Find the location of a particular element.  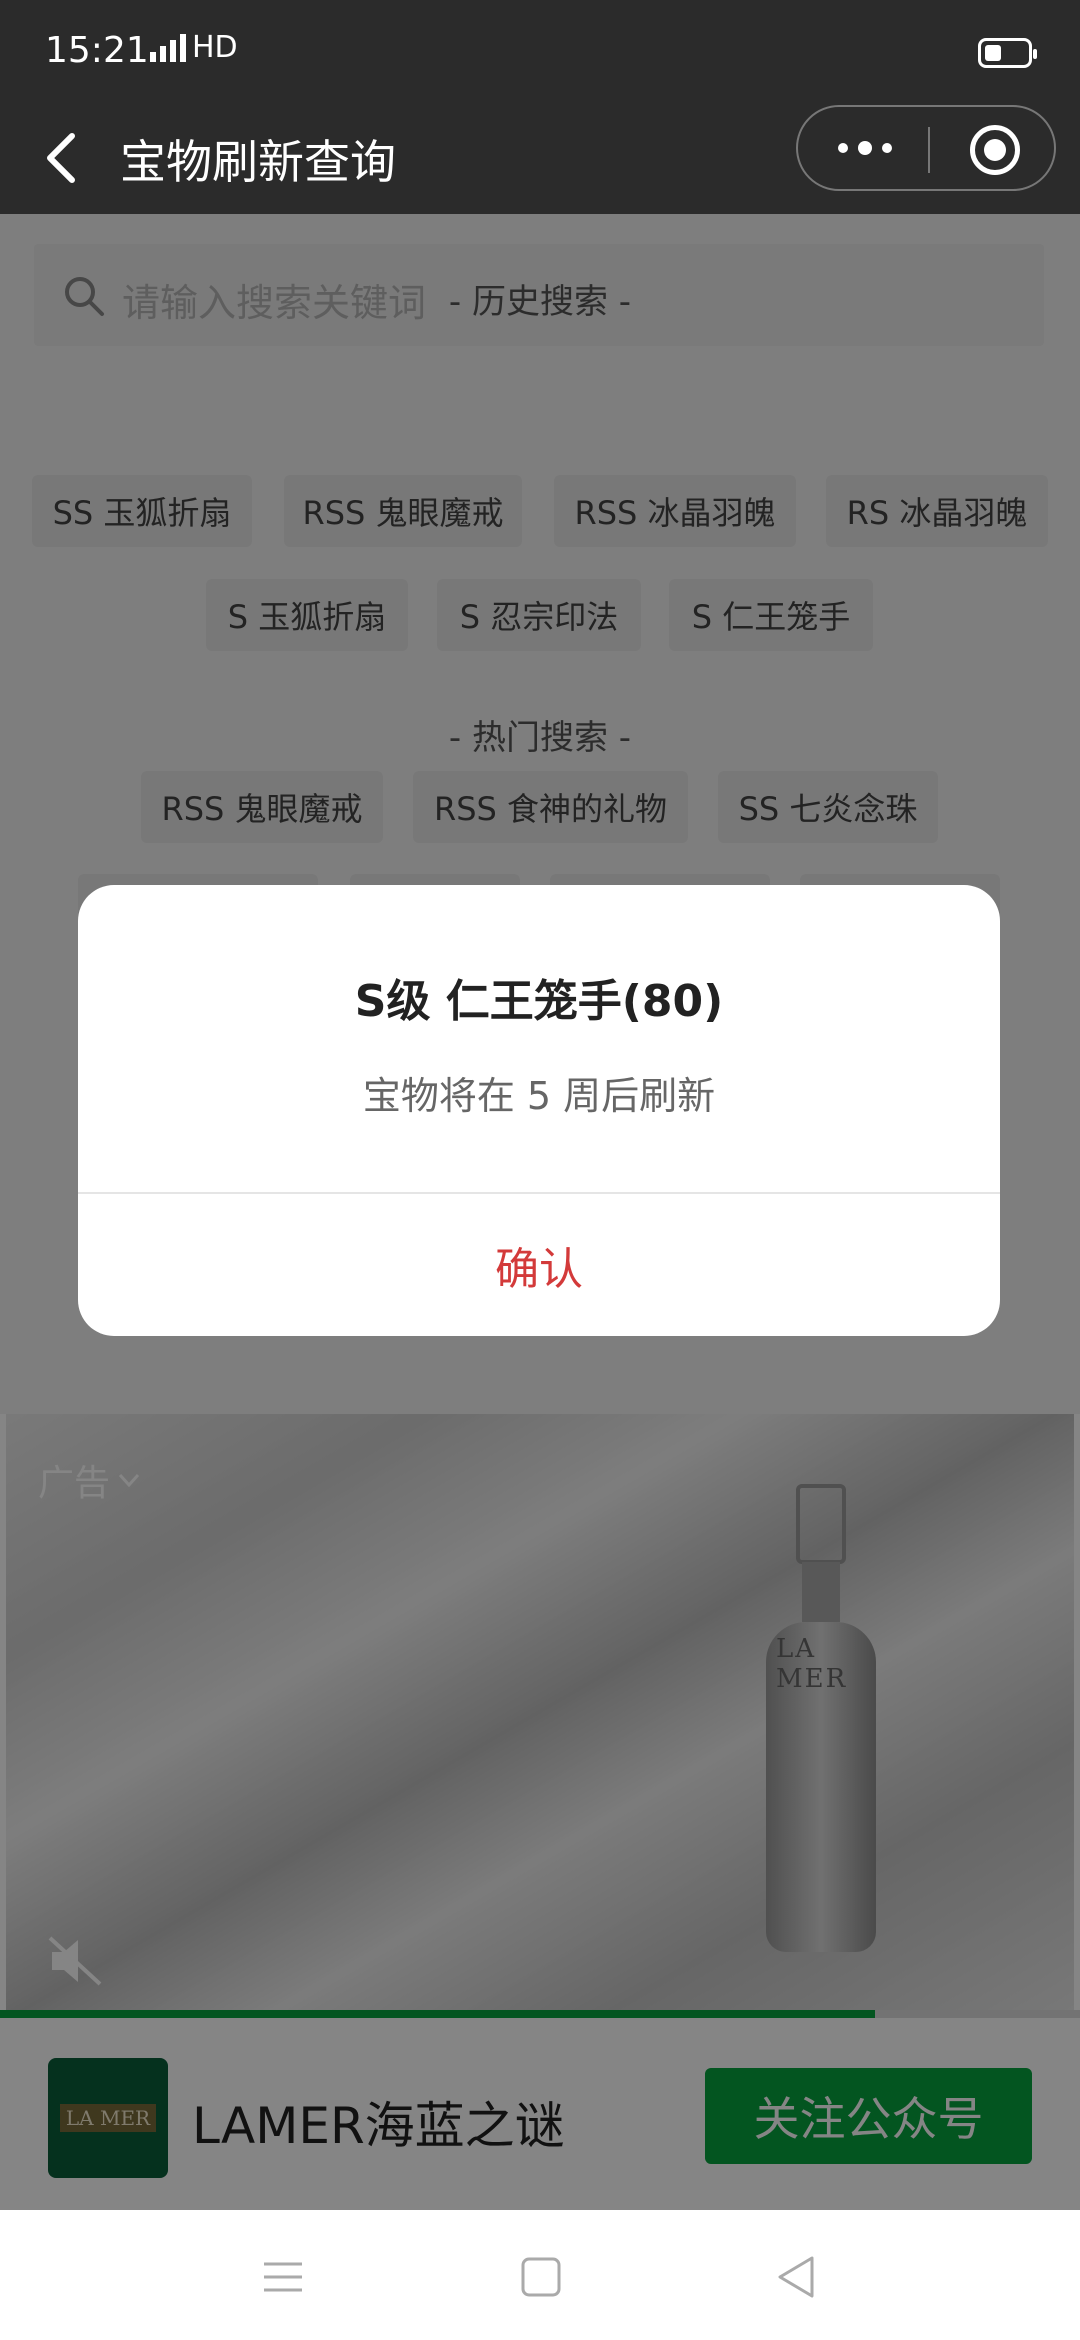

dialog-message: 宝物将在 5 周后刷新 is located at coordinates (539, 1096).